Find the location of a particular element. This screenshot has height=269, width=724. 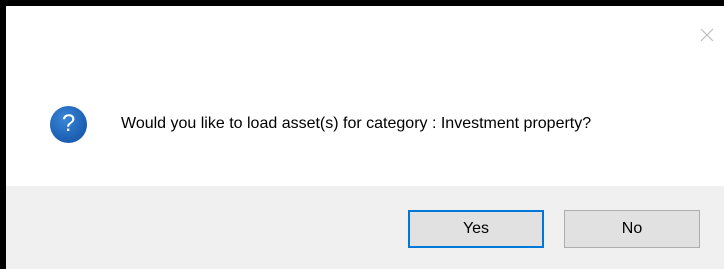

close-button is located at coordinates (707, 35).